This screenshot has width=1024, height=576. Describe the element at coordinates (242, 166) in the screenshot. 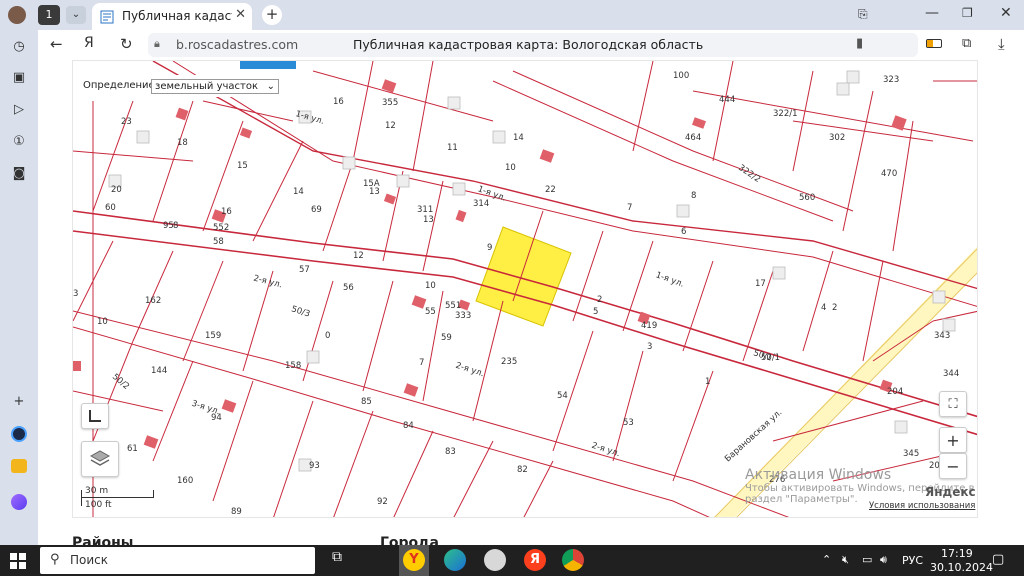

I see `parcel-number: 15` at that location.